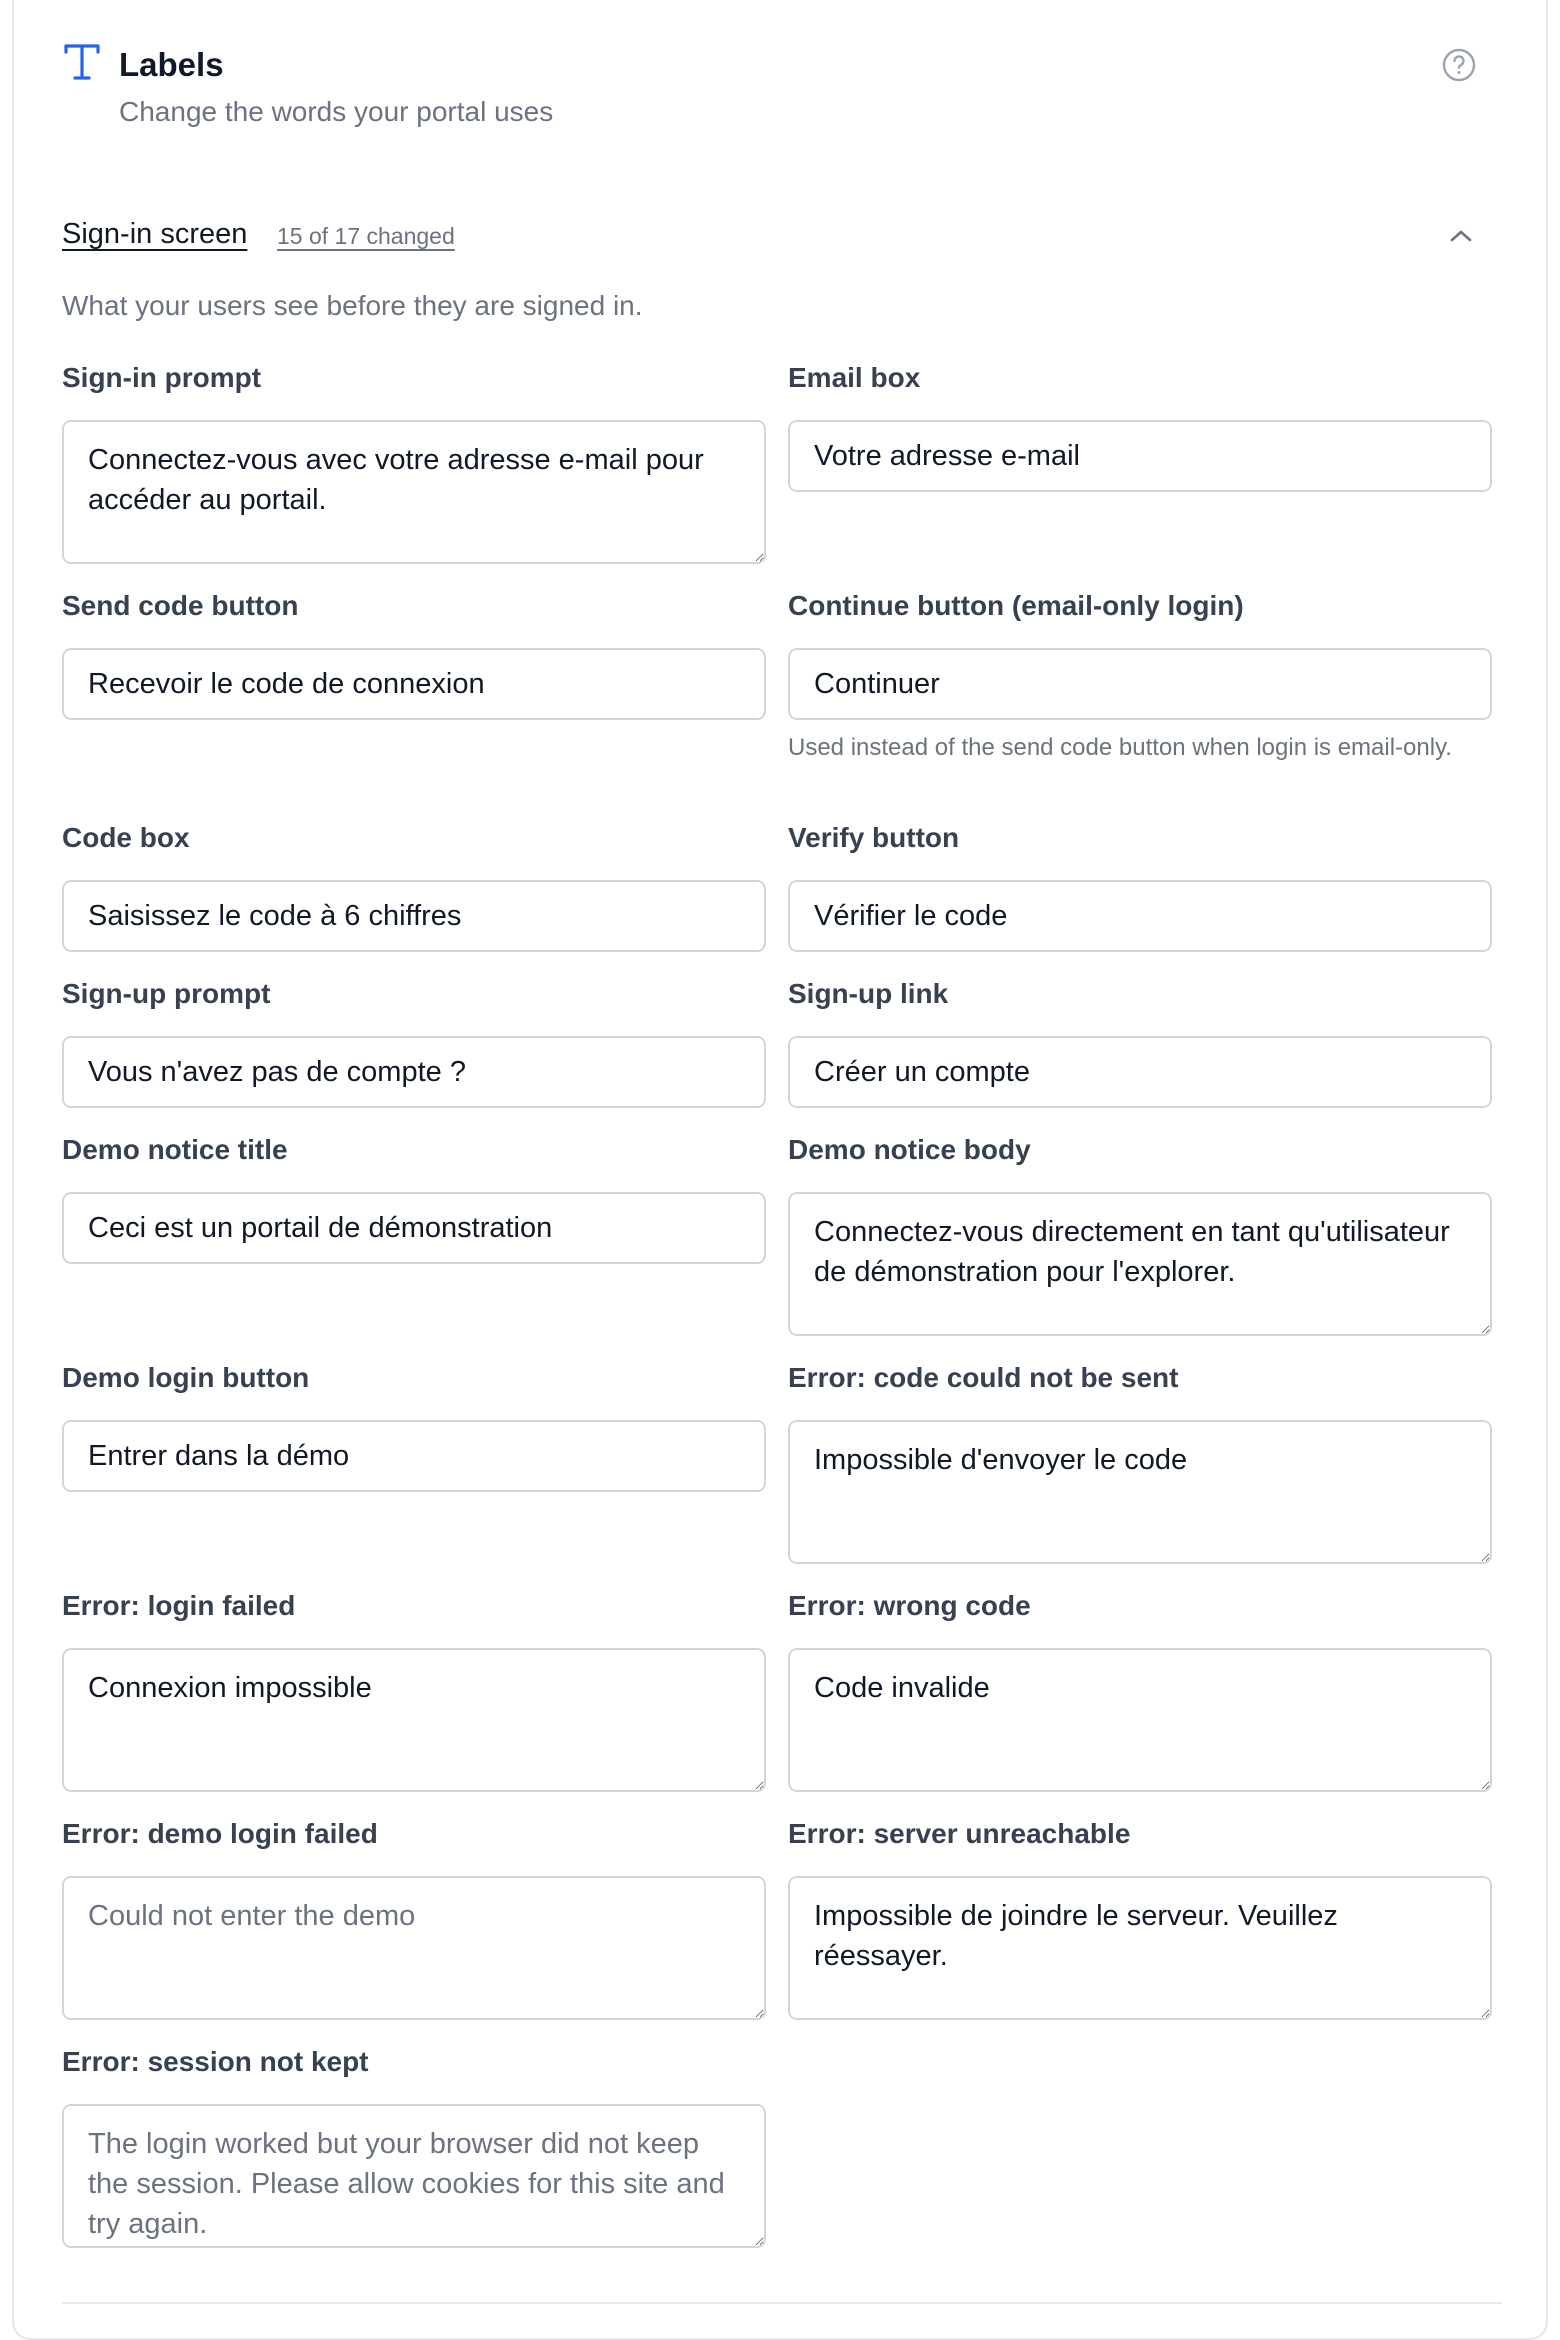 This screenshot has width=1560, height=2340. Describe the element at coordinates (366, 236) in the screenshot. I see `changed-count-link: 15 of 17 changed` at that location.